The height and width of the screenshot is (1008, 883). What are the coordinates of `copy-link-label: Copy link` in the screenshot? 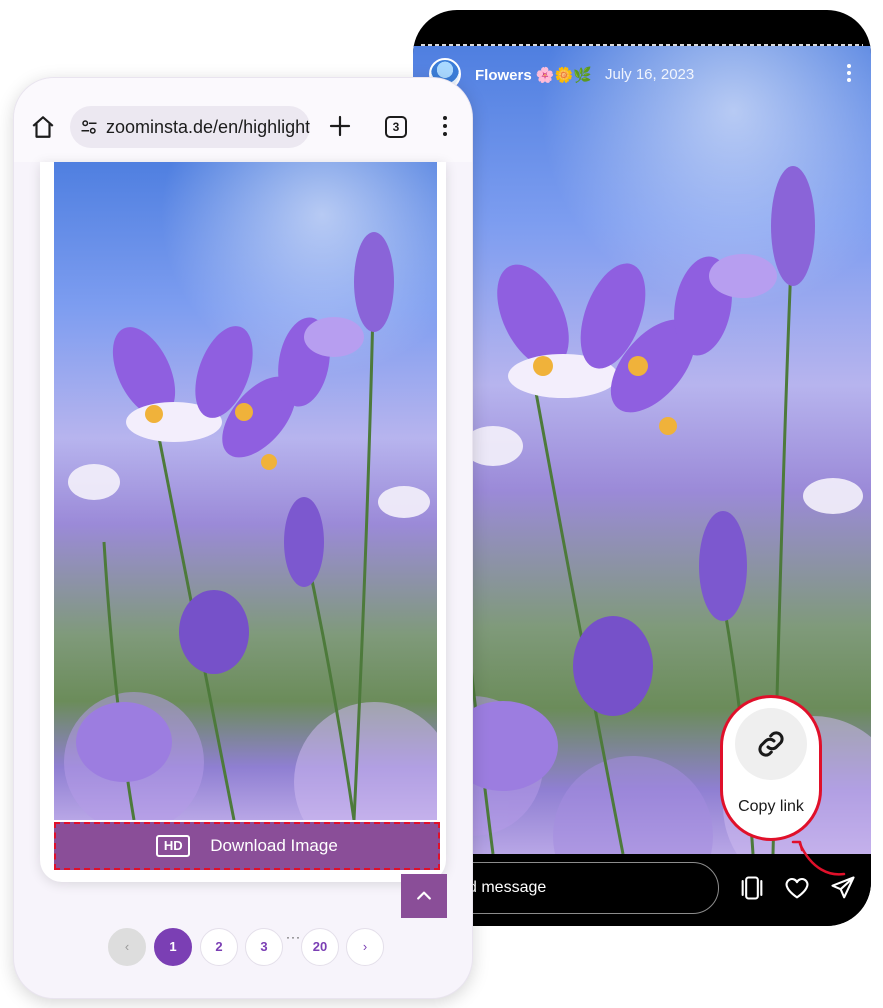 It's located at (771, 806).